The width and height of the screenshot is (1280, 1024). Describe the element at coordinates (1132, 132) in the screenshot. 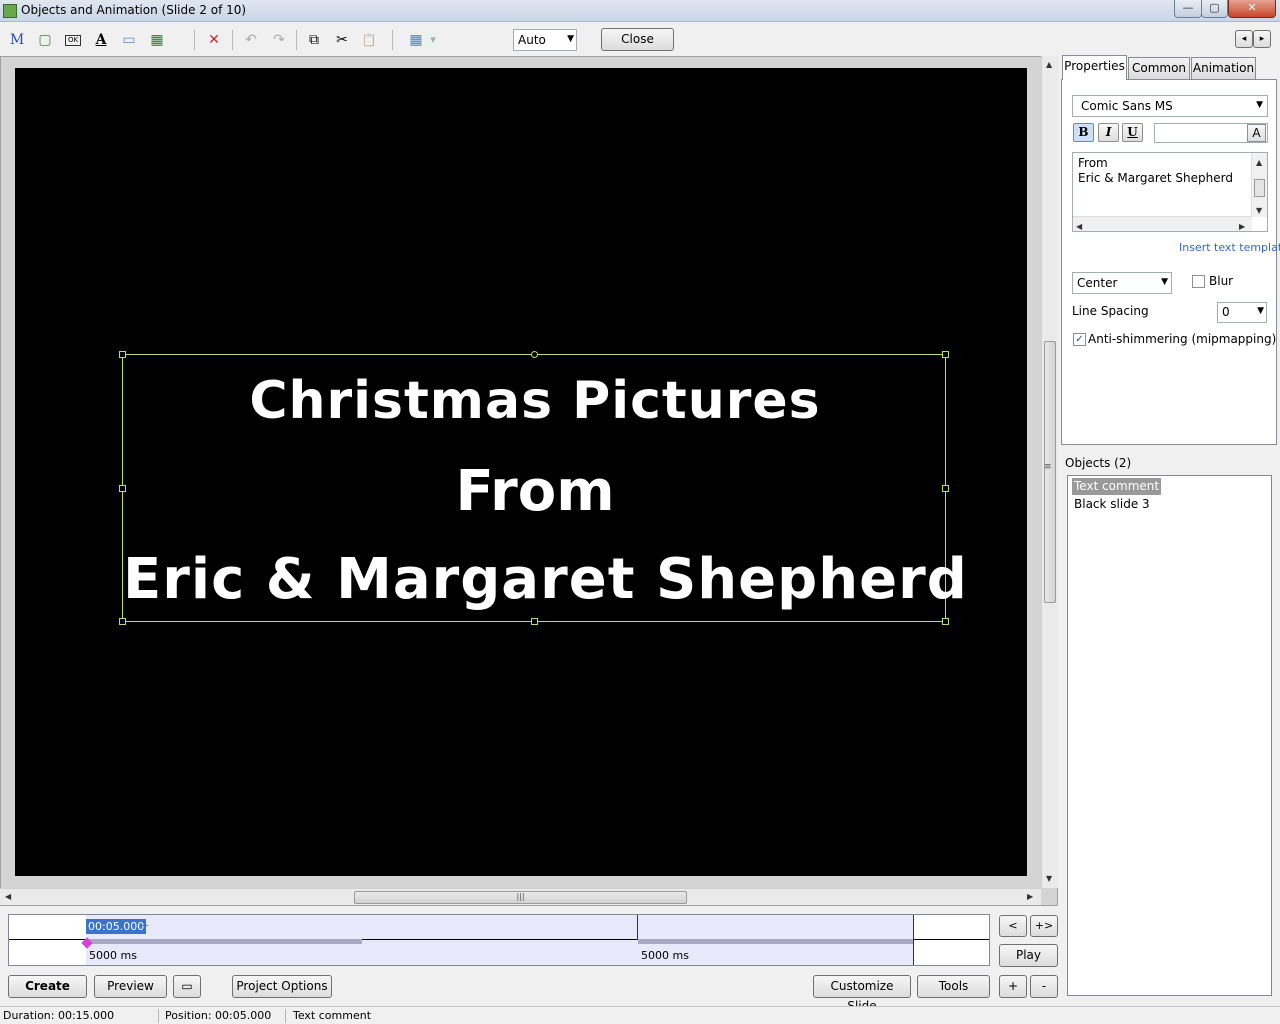

I see `underline-button: U` at that location.